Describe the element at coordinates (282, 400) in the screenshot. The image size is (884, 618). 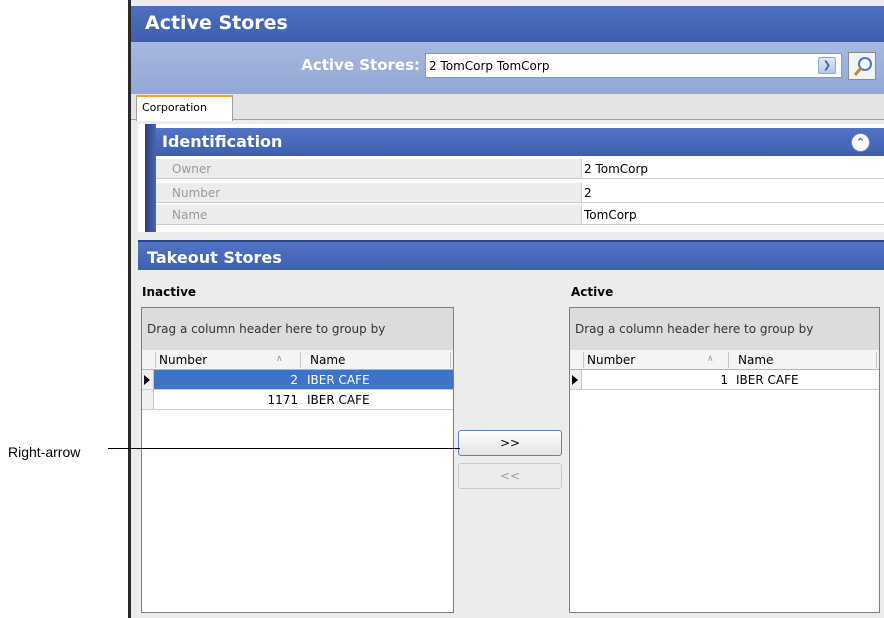
I see `cell-number: 1171` at that location.